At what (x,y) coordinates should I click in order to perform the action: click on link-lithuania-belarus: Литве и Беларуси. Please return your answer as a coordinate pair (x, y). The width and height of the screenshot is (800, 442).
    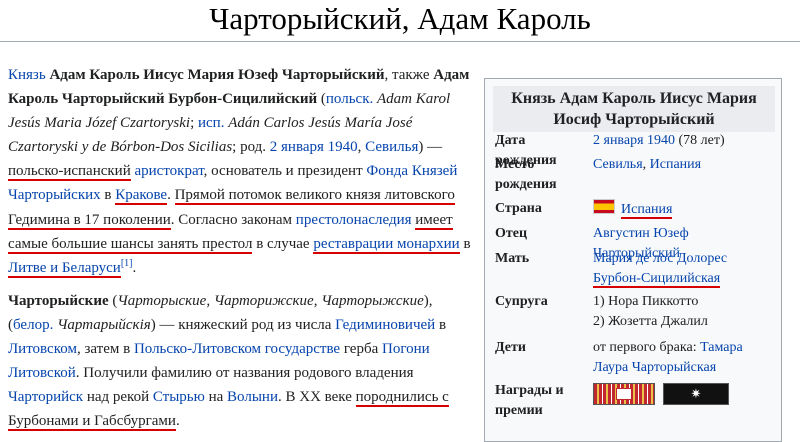
    Looking at the image, I should click on (64, 268).